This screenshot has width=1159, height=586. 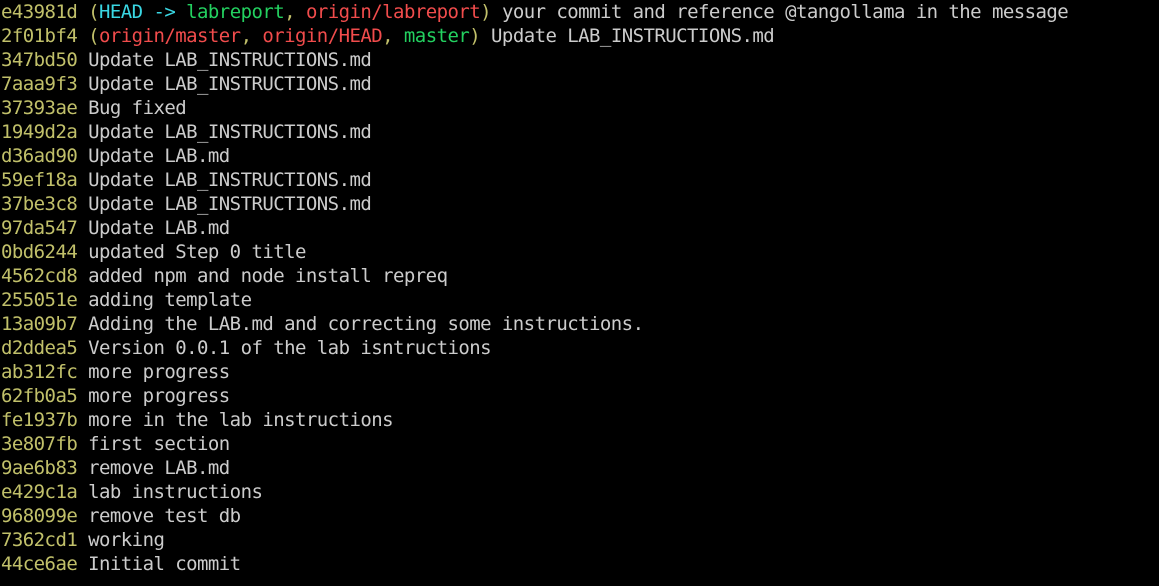 What do you see at coordinates (393, 12) in the screenshot?
I see `remote-branch-ref: origin/labreport` at bounding box center [393, 12].